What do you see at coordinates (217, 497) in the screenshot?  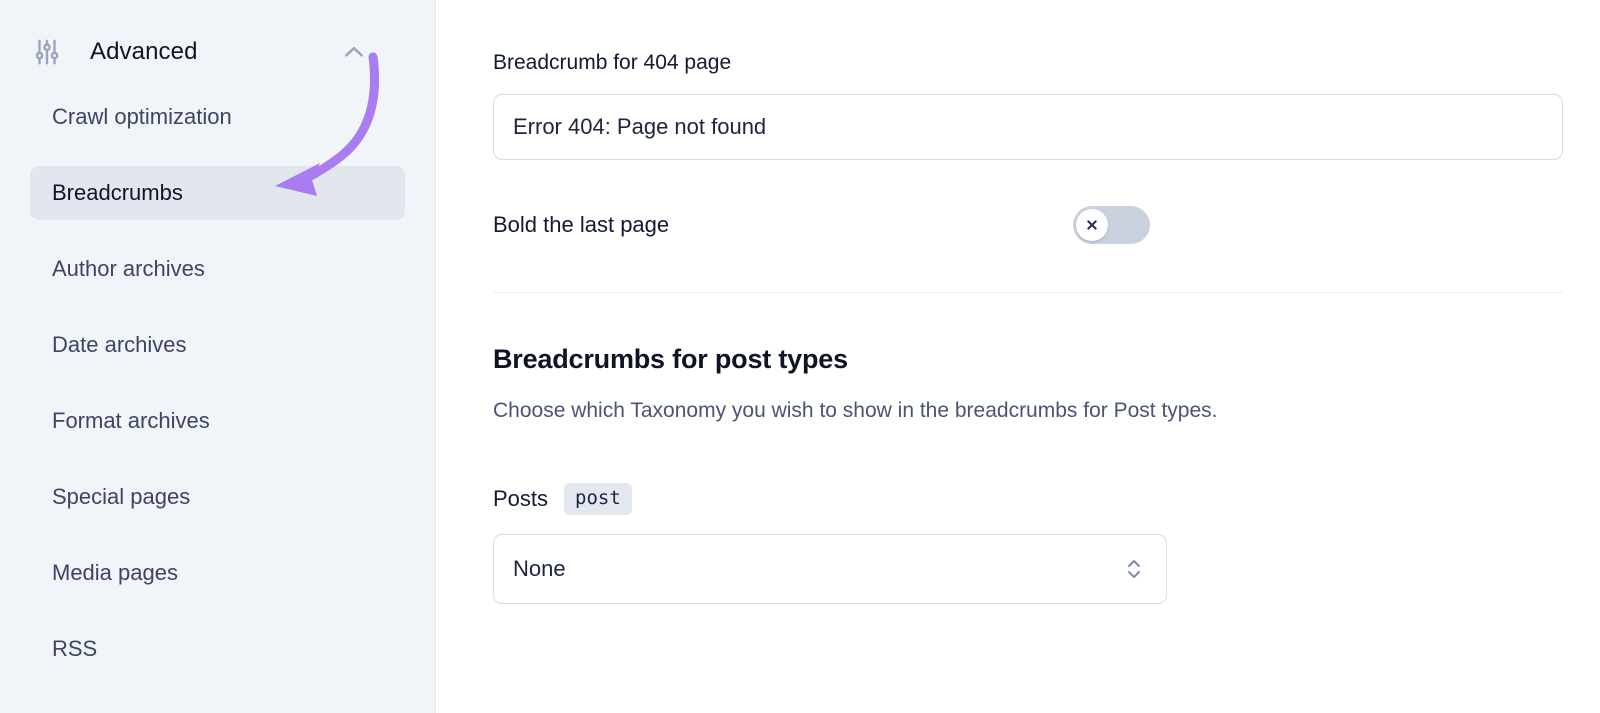 I see `sidebar-item-special-pages: Special pages` at bounding box center [217, 497].